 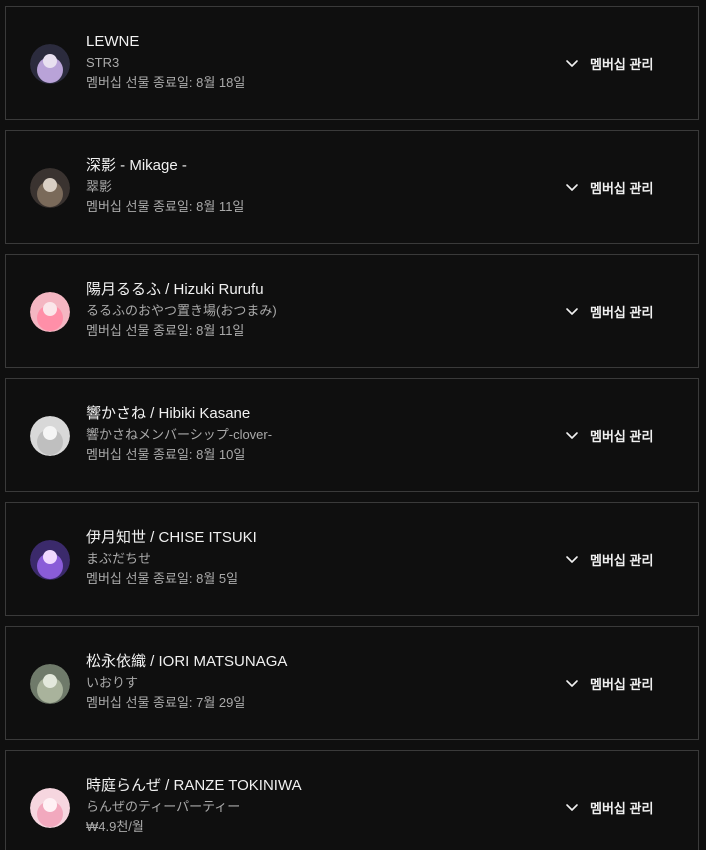 What do you see at coordinates (112, 682) in the screenshot?
I see `membership-tier: いおりす` at bounding box center [112, 682].